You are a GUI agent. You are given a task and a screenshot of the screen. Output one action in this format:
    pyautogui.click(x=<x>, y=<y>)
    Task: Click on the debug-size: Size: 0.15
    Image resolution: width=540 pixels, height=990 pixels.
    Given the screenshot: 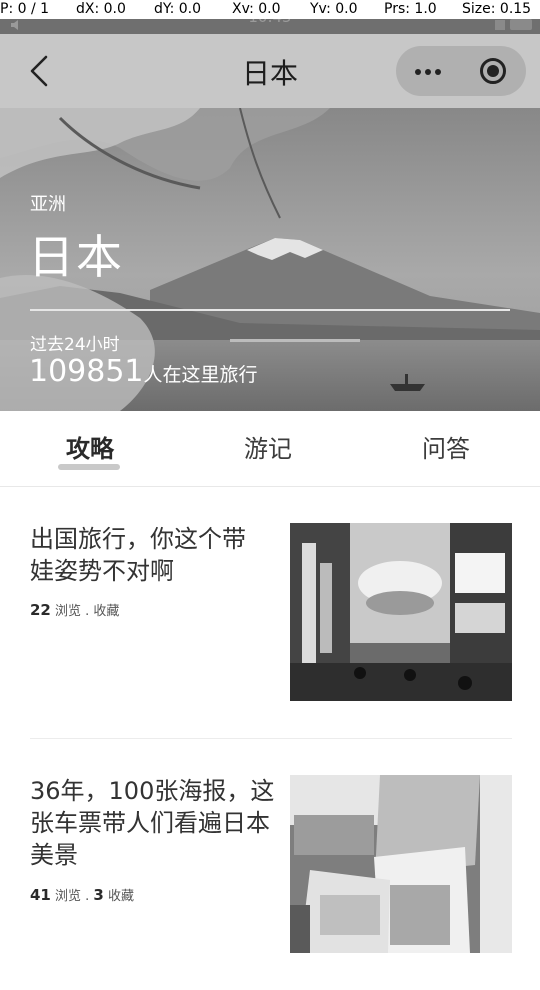 What is the action you would take?
    pyautogui.click(x=497, y=9)
    